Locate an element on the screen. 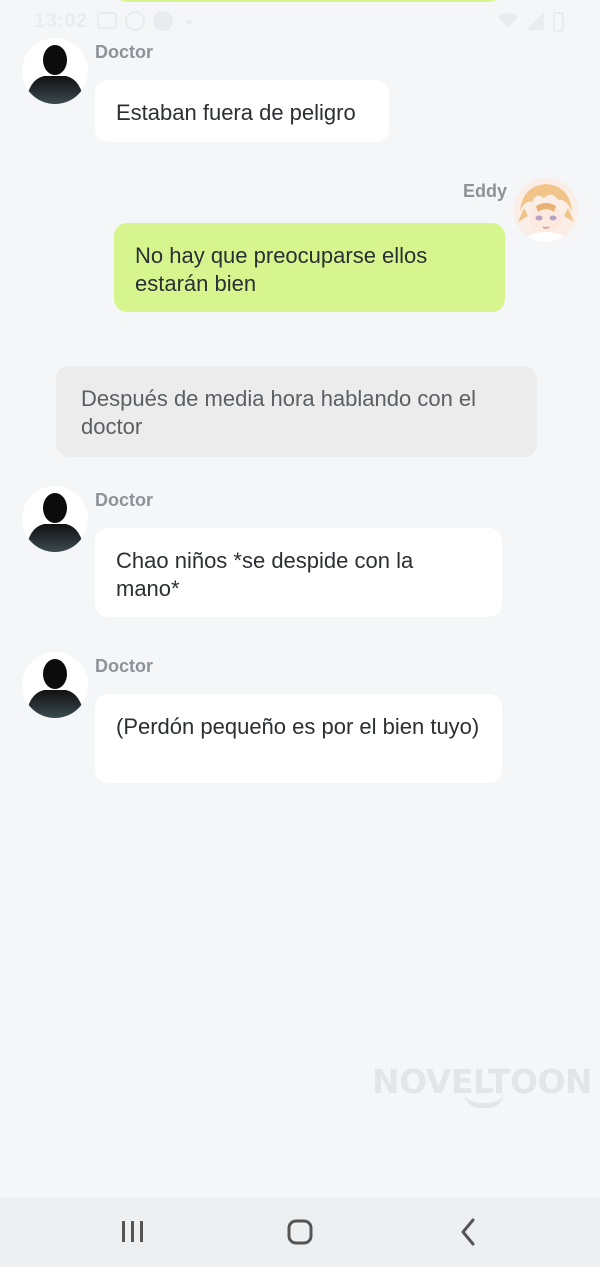 The image size is (600, 1267). back-icon is located at coordinates (468, 1232).